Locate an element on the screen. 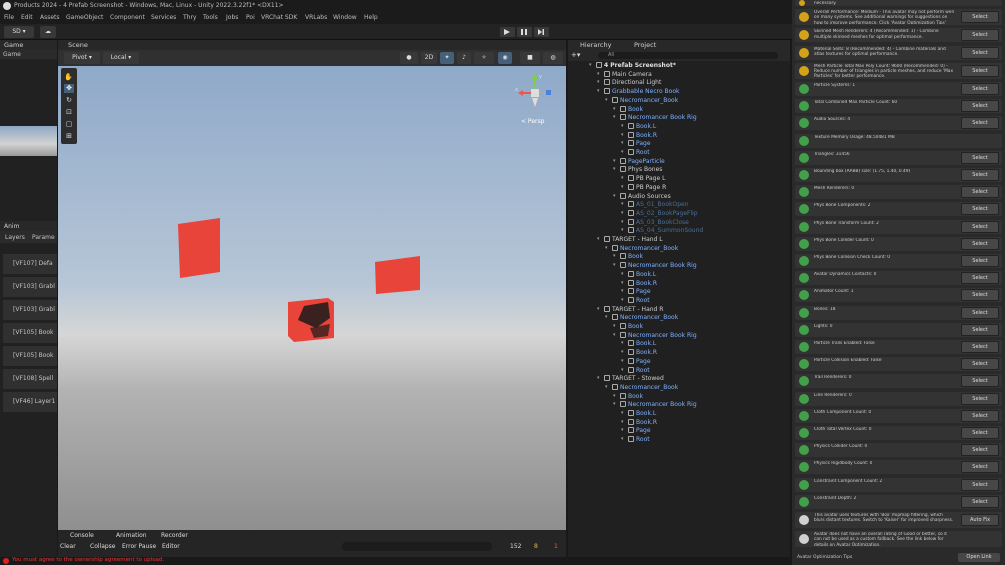 This screenshot has height=565, width=1005. hierarchy-search-input: All is located at coordinates (688, 55).